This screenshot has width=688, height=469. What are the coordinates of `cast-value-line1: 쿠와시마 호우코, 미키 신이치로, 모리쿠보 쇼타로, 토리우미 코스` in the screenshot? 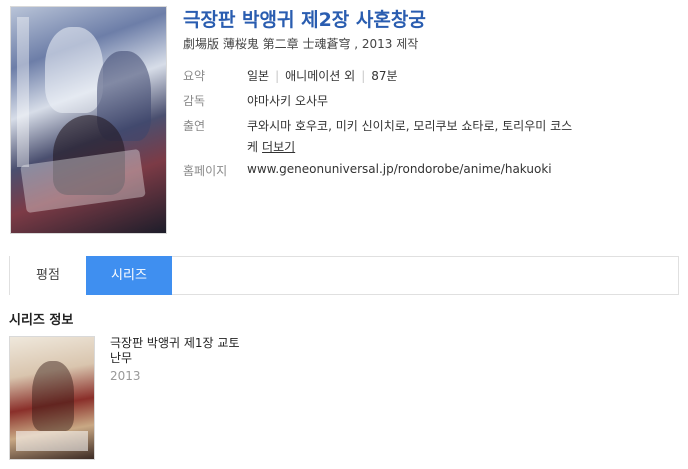 It's located at (409, 125).